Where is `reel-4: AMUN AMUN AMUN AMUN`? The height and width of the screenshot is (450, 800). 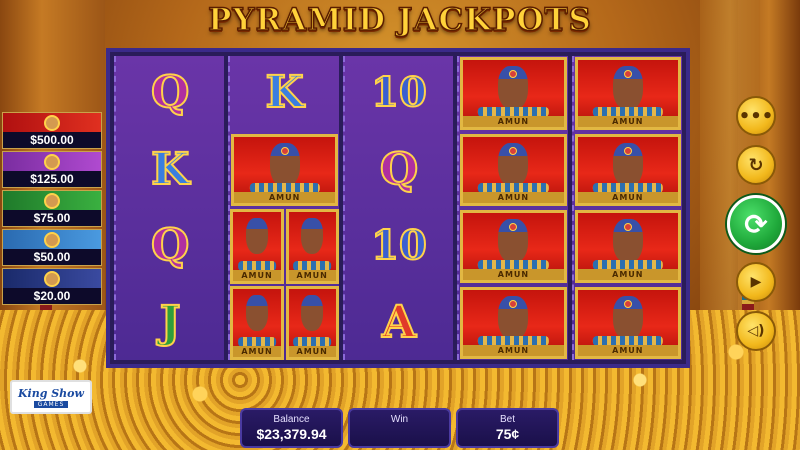 reel-4: AMUN AMUN AMUN AMUN is located at coordinates (512, 208).